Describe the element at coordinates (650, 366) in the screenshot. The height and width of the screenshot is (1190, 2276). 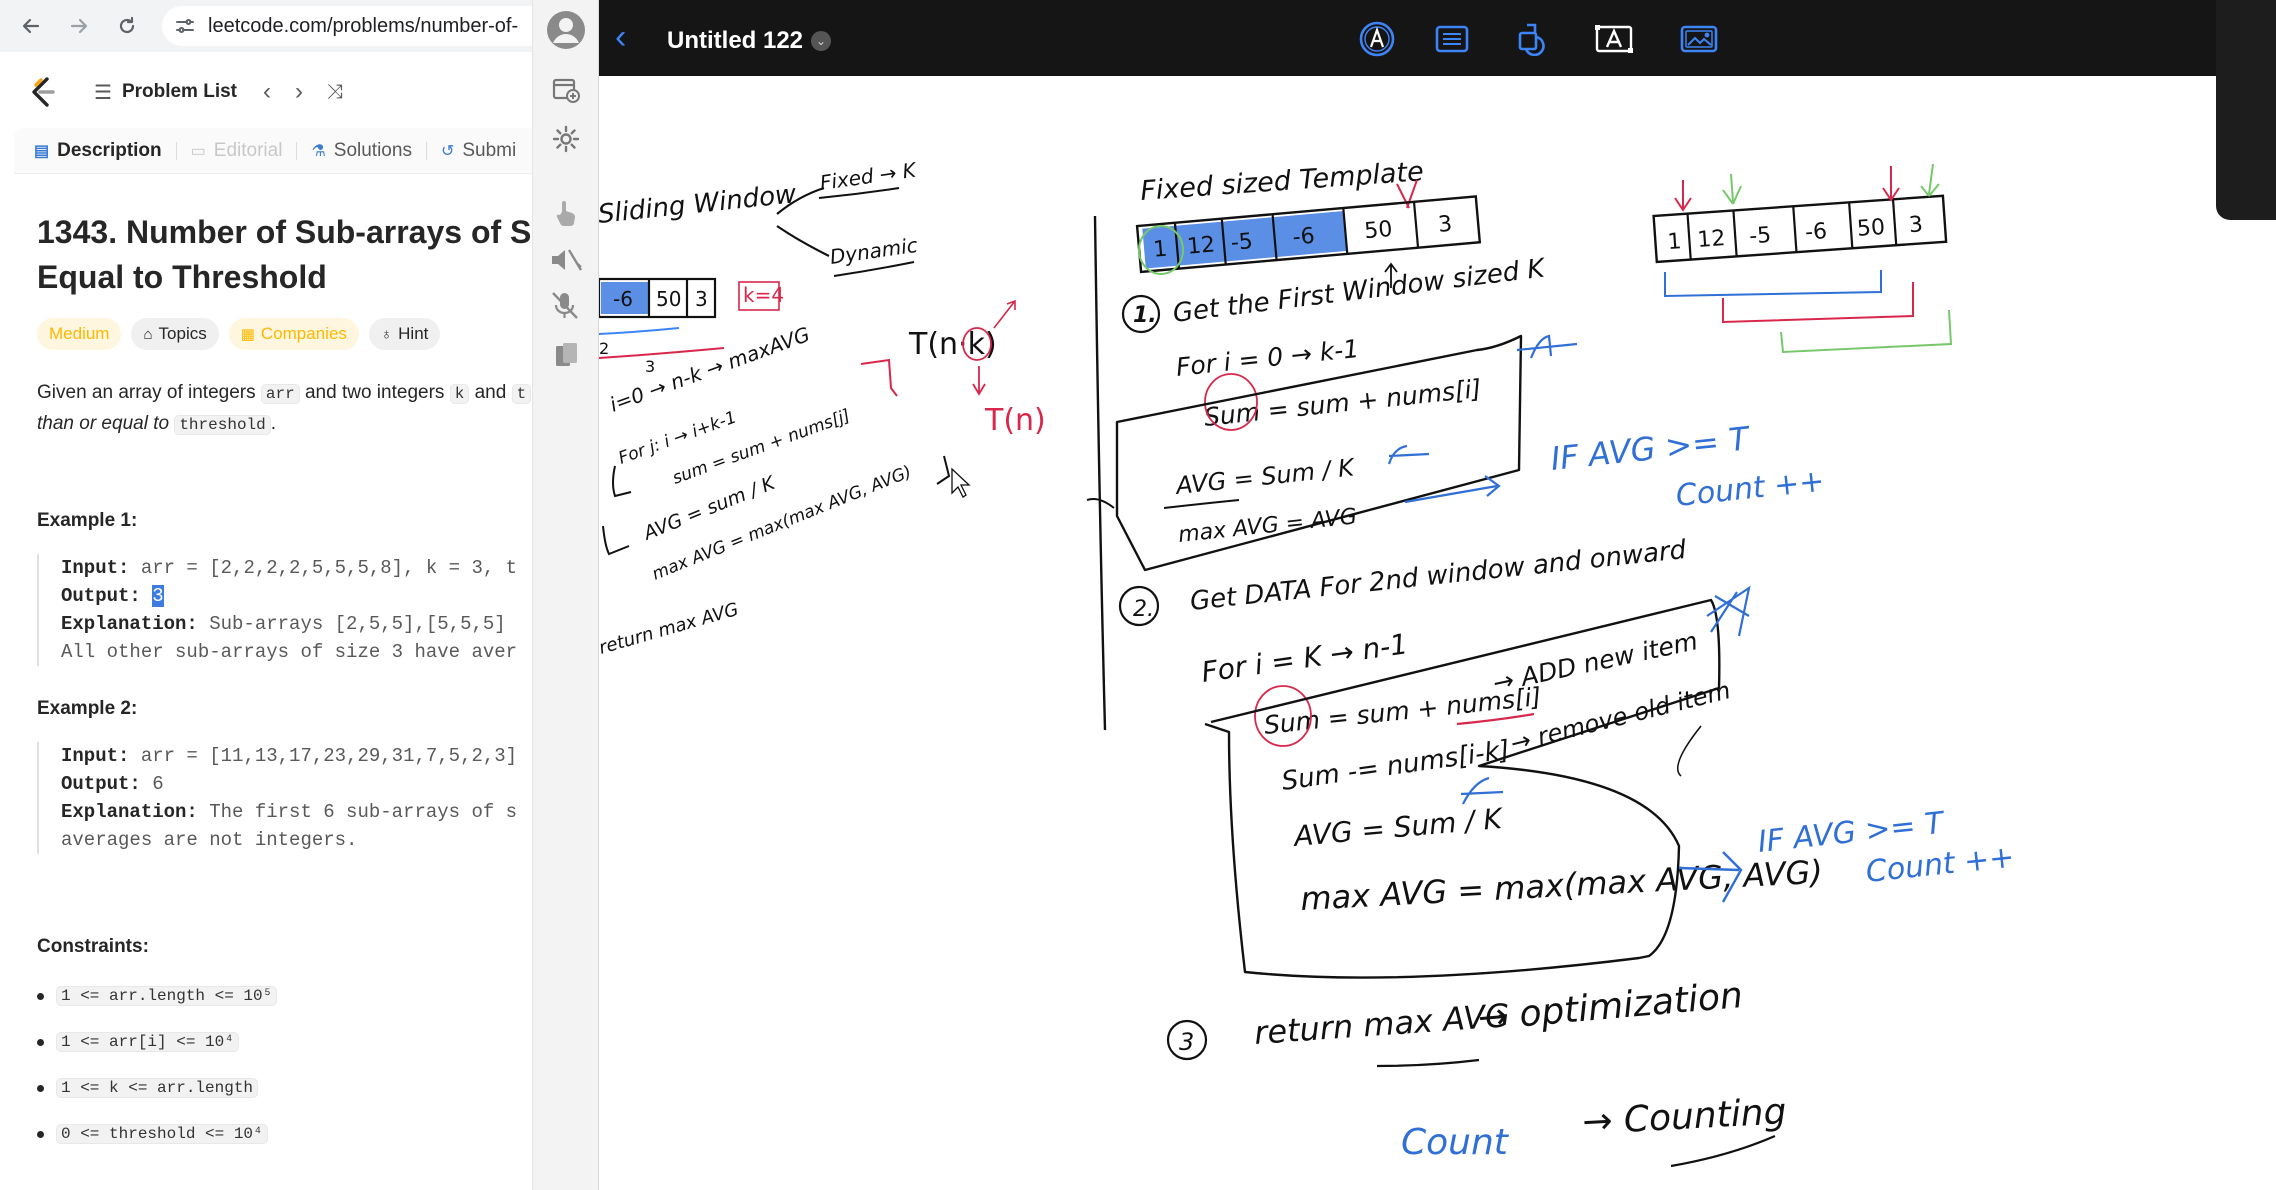
I see `index-three-text: 3` at that location.